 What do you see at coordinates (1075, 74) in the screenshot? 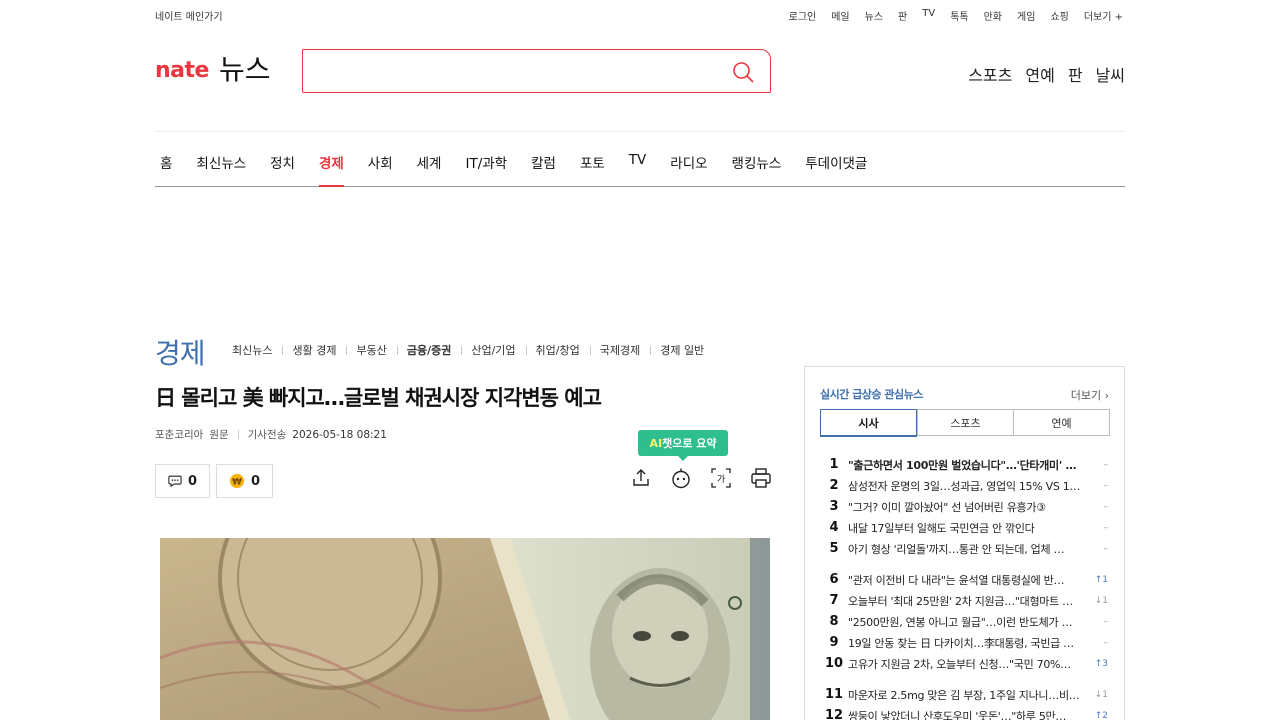
I see `quick-link: 판` at bounding box center [1075, 74].